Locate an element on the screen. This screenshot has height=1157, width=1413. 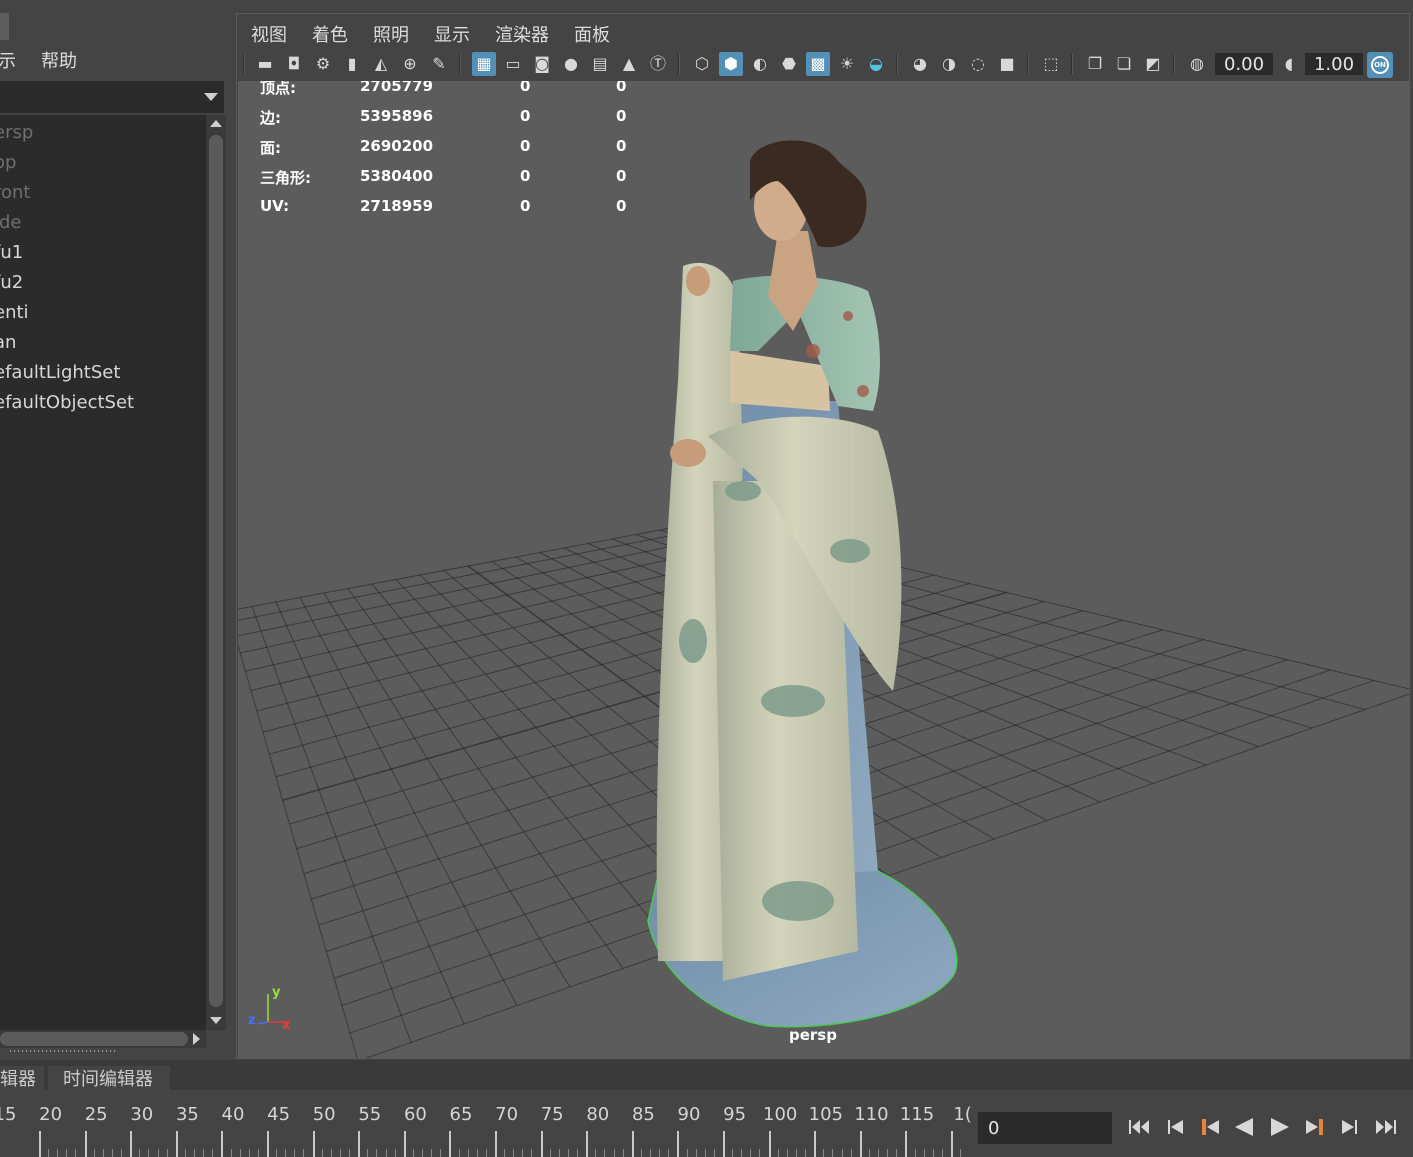
panel-tab-stub is located at coordinates (4, 26).